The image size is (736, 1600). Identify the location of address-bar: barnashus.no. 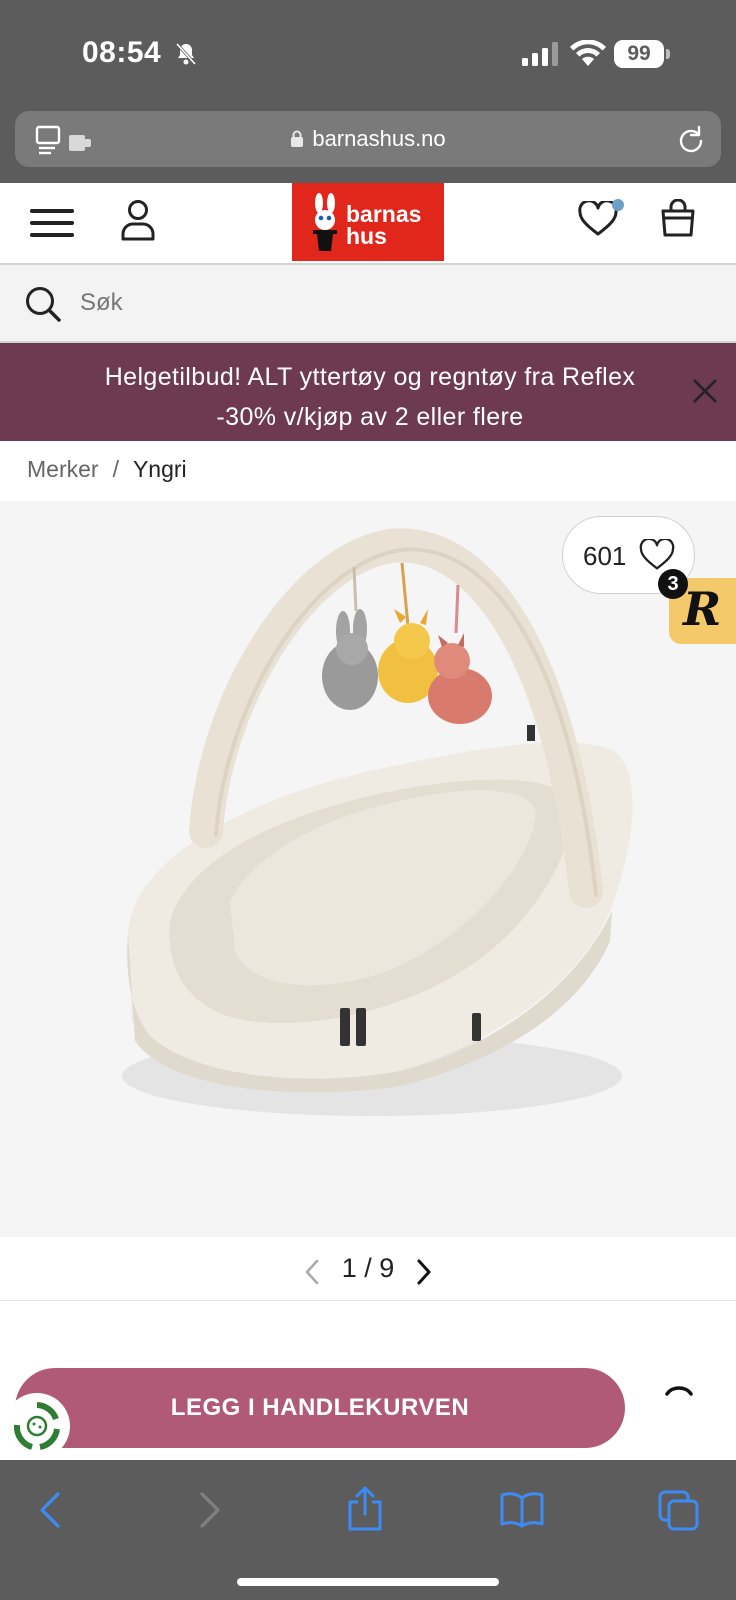
(368, 139).